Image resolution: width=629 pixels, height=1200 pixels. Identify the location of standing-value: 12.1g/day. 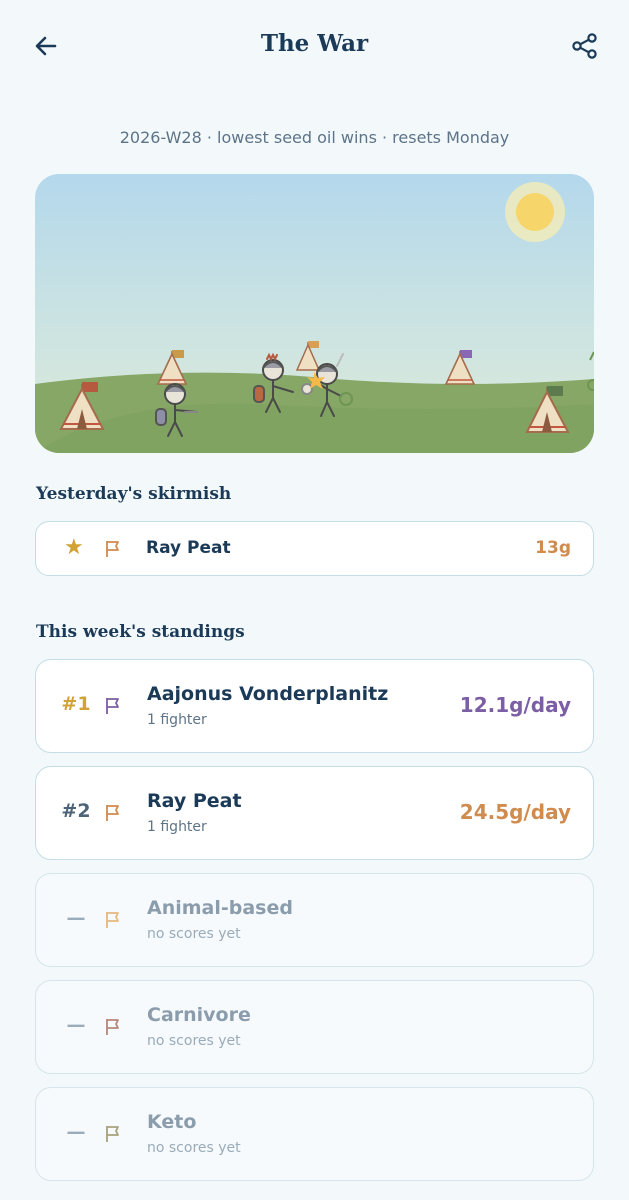
(515, 705).